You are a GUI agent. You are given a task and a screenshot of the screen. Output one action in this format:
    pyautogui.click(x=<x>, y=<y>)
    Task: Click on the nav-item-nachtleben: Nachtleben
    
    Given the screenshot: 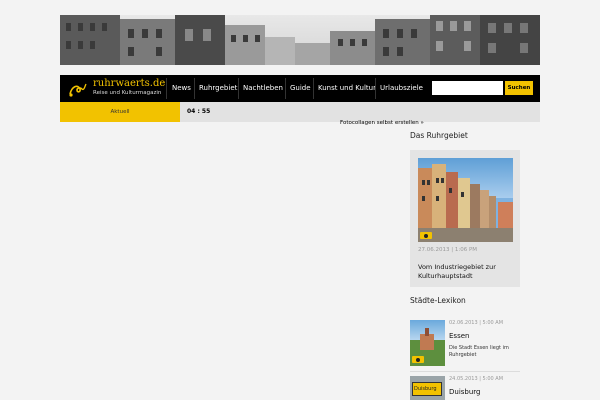 What is the action you would take?
    pyautogui.click(x=263, y=88)
    